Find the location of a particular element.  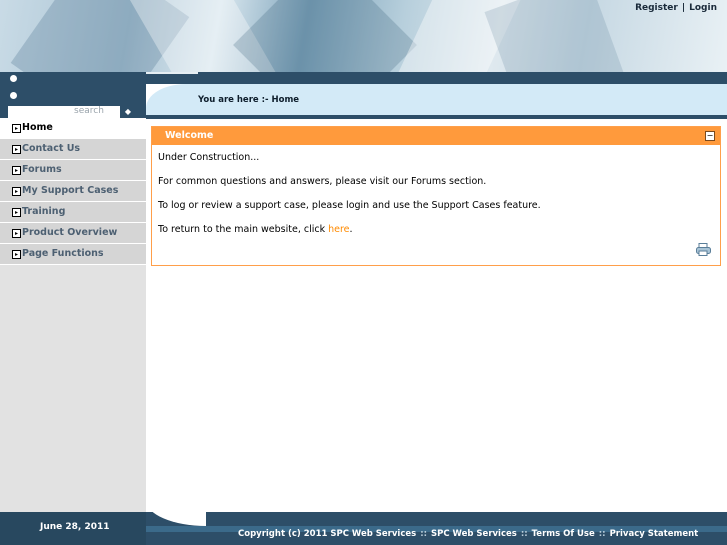

header-strip is located at coordinates (436, 78).